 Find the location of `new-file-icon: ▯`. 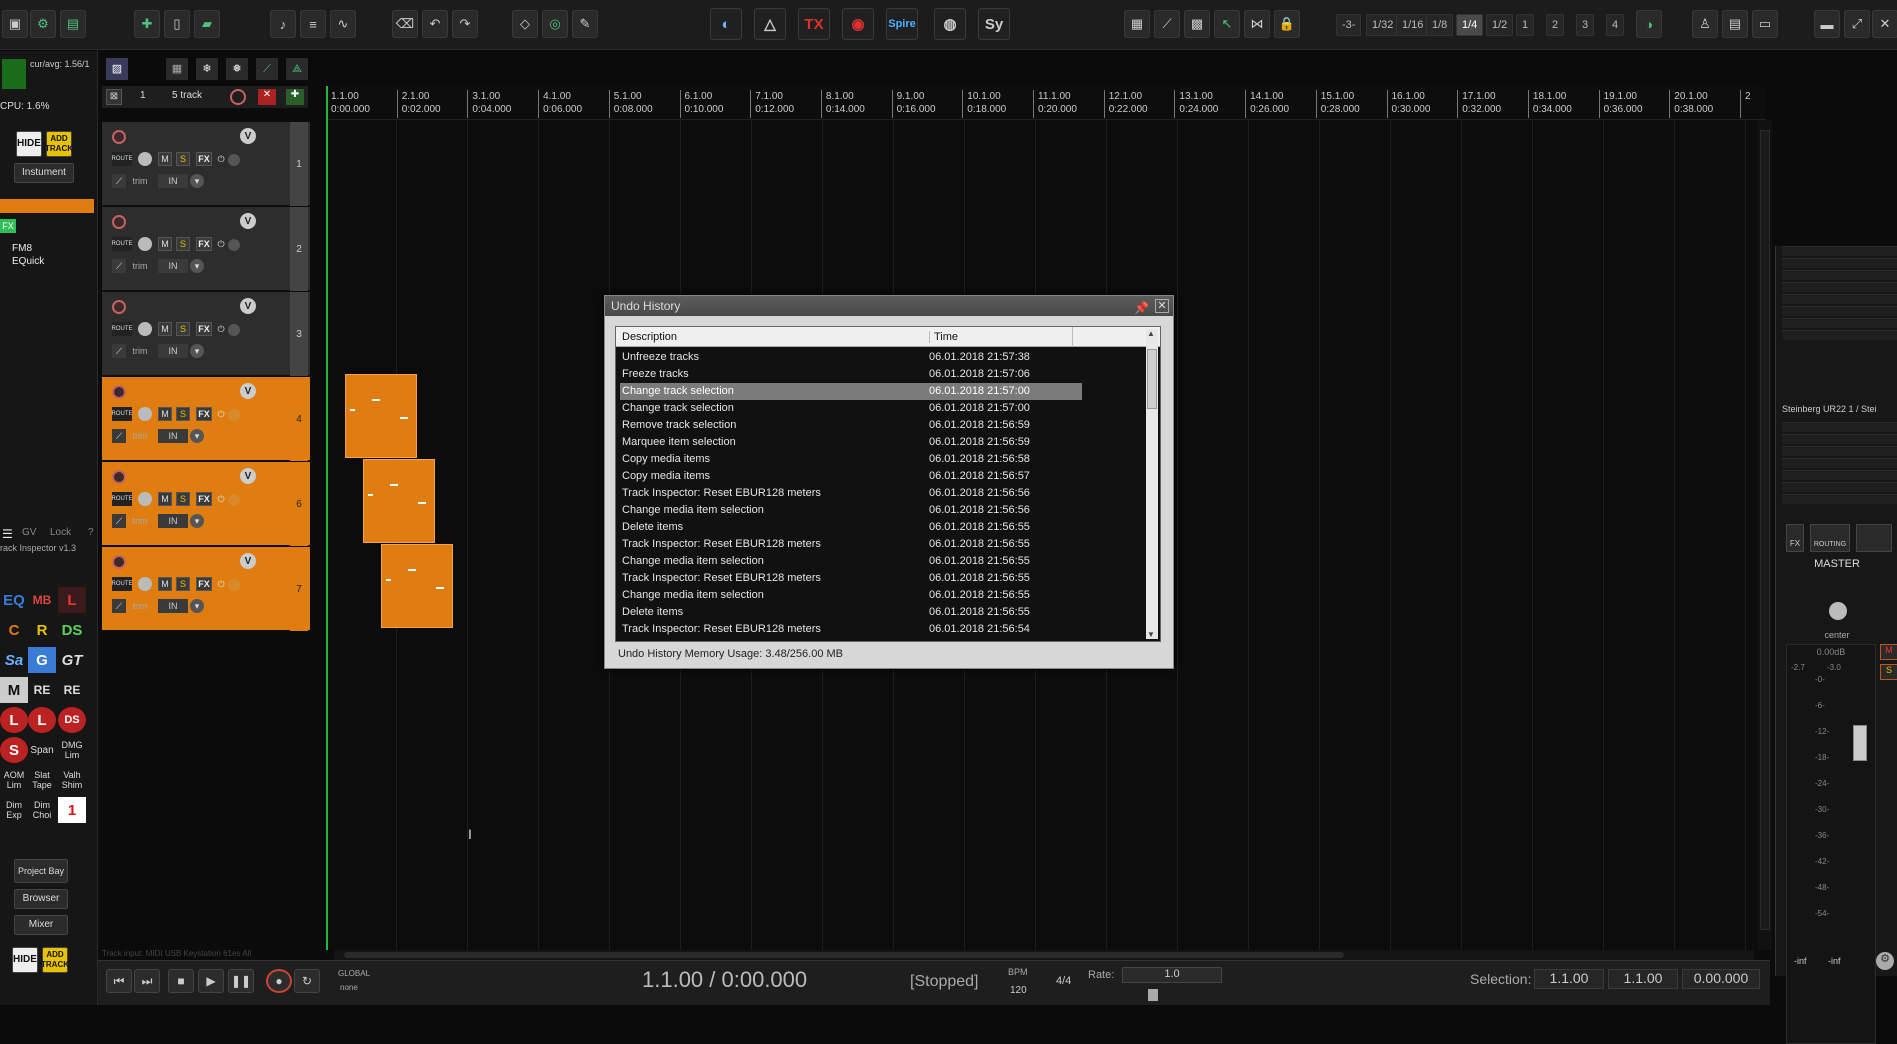

new-file-icon: ▯ is located at coordinates (177, 24).